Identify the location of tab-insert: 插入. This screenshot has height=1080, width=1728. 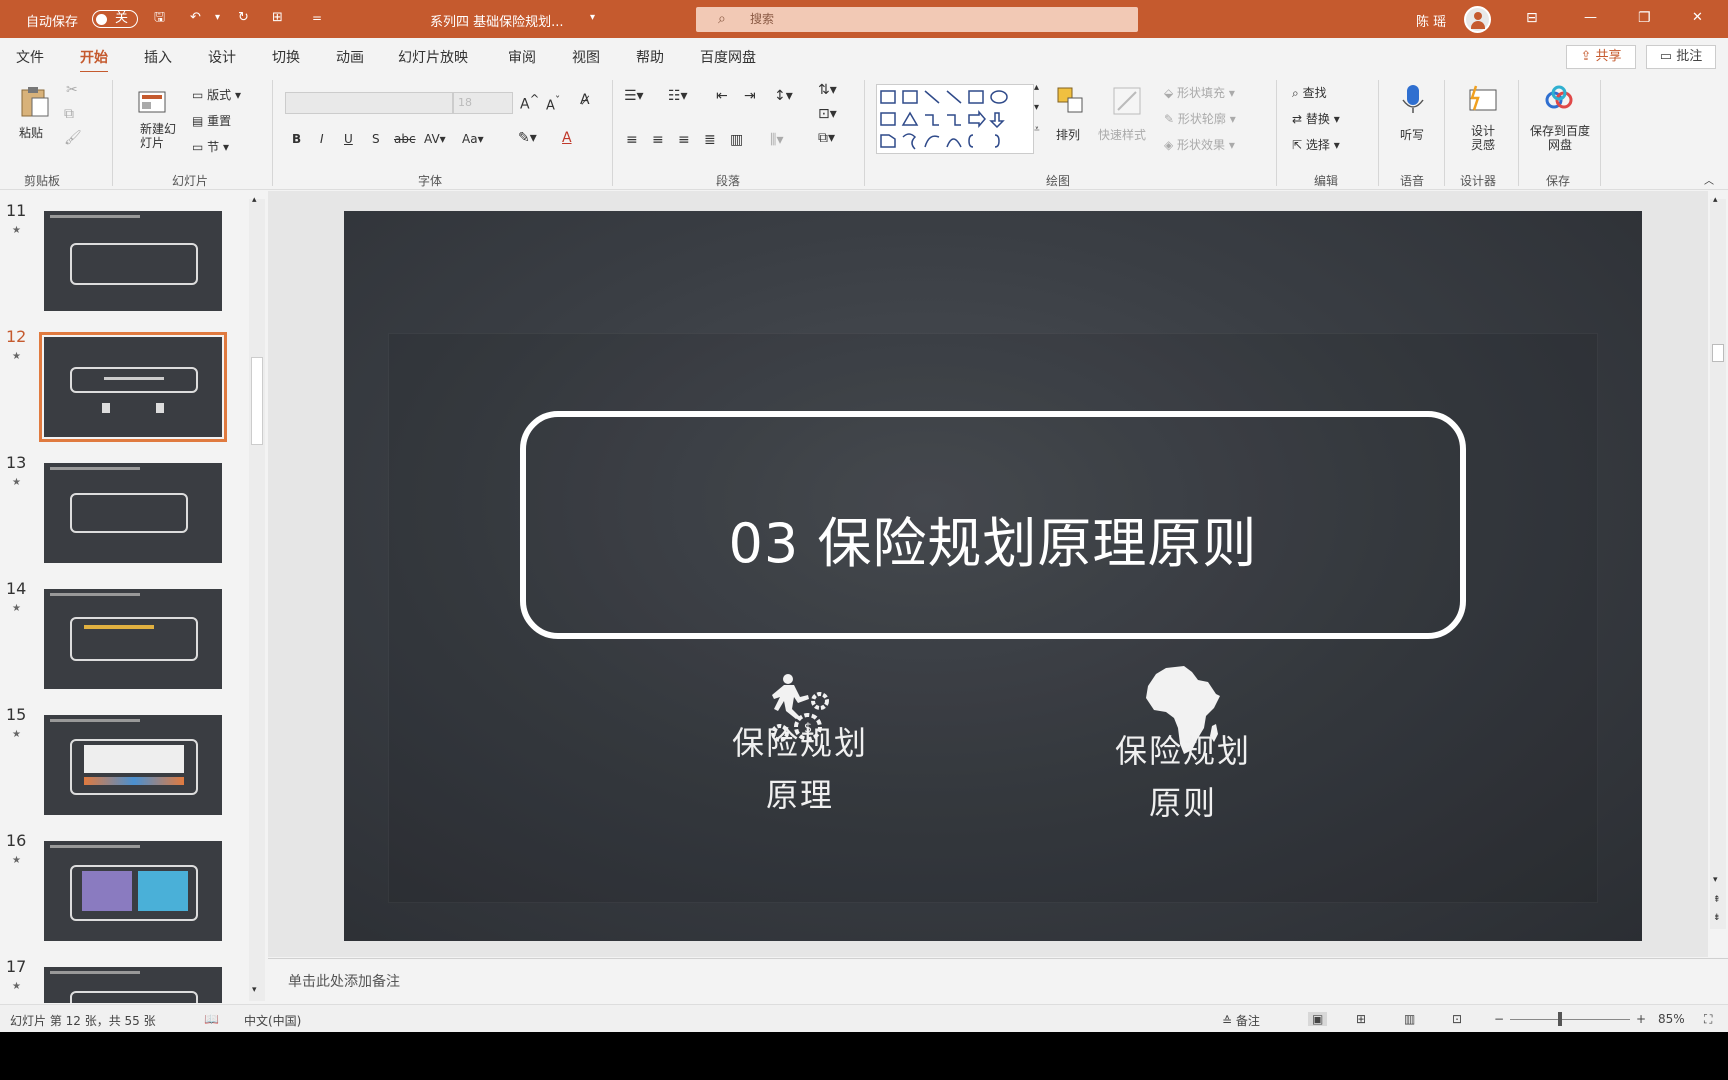
(158, 57).